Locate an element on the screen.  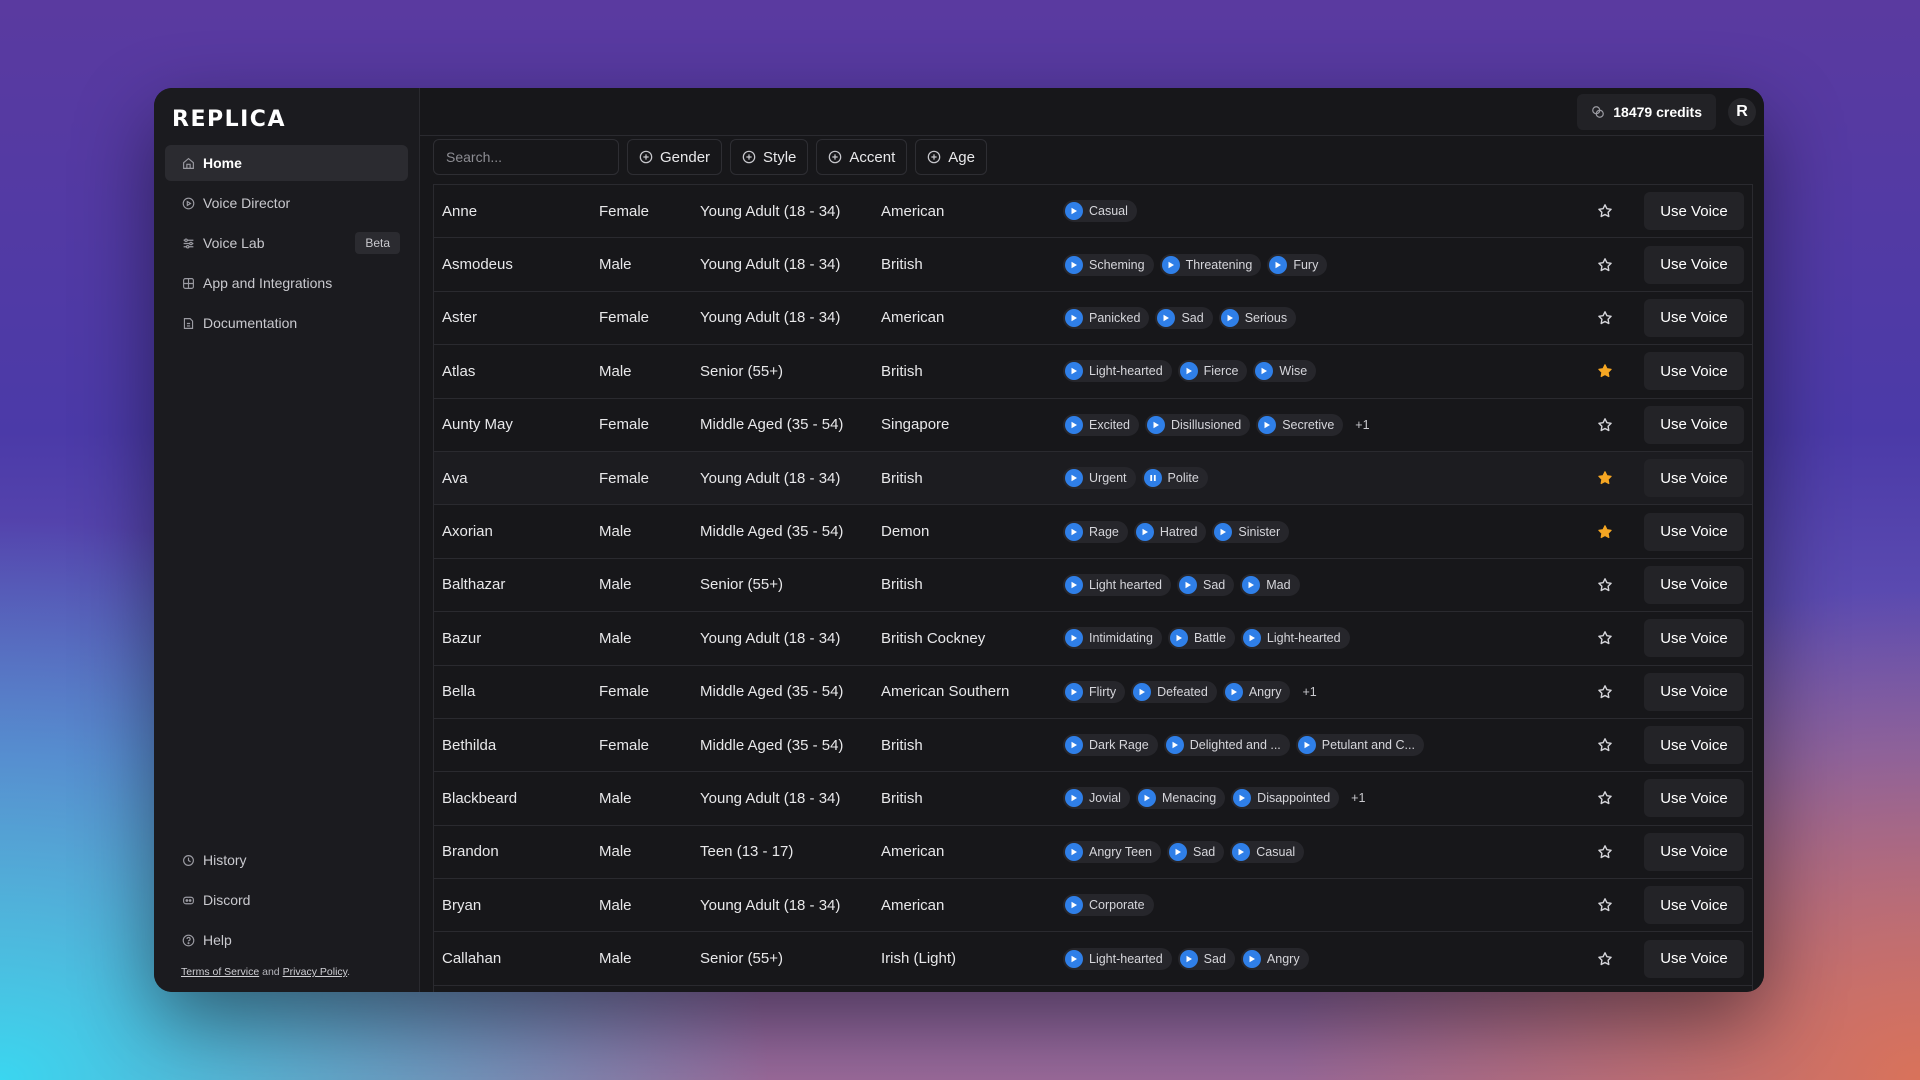
style-tag: Serious is located at coordinates (1257, 317).